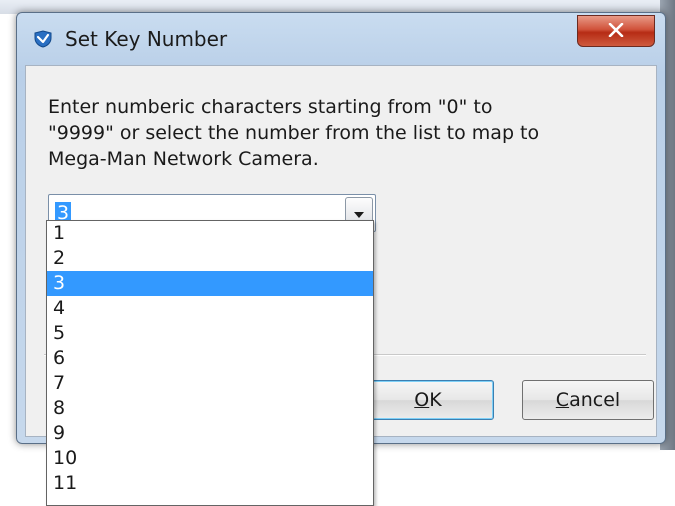 Image resolution: width=675 pixels, height=506 pixels. I want to click on dialog-title: Set Key Number, so click(146, 39).